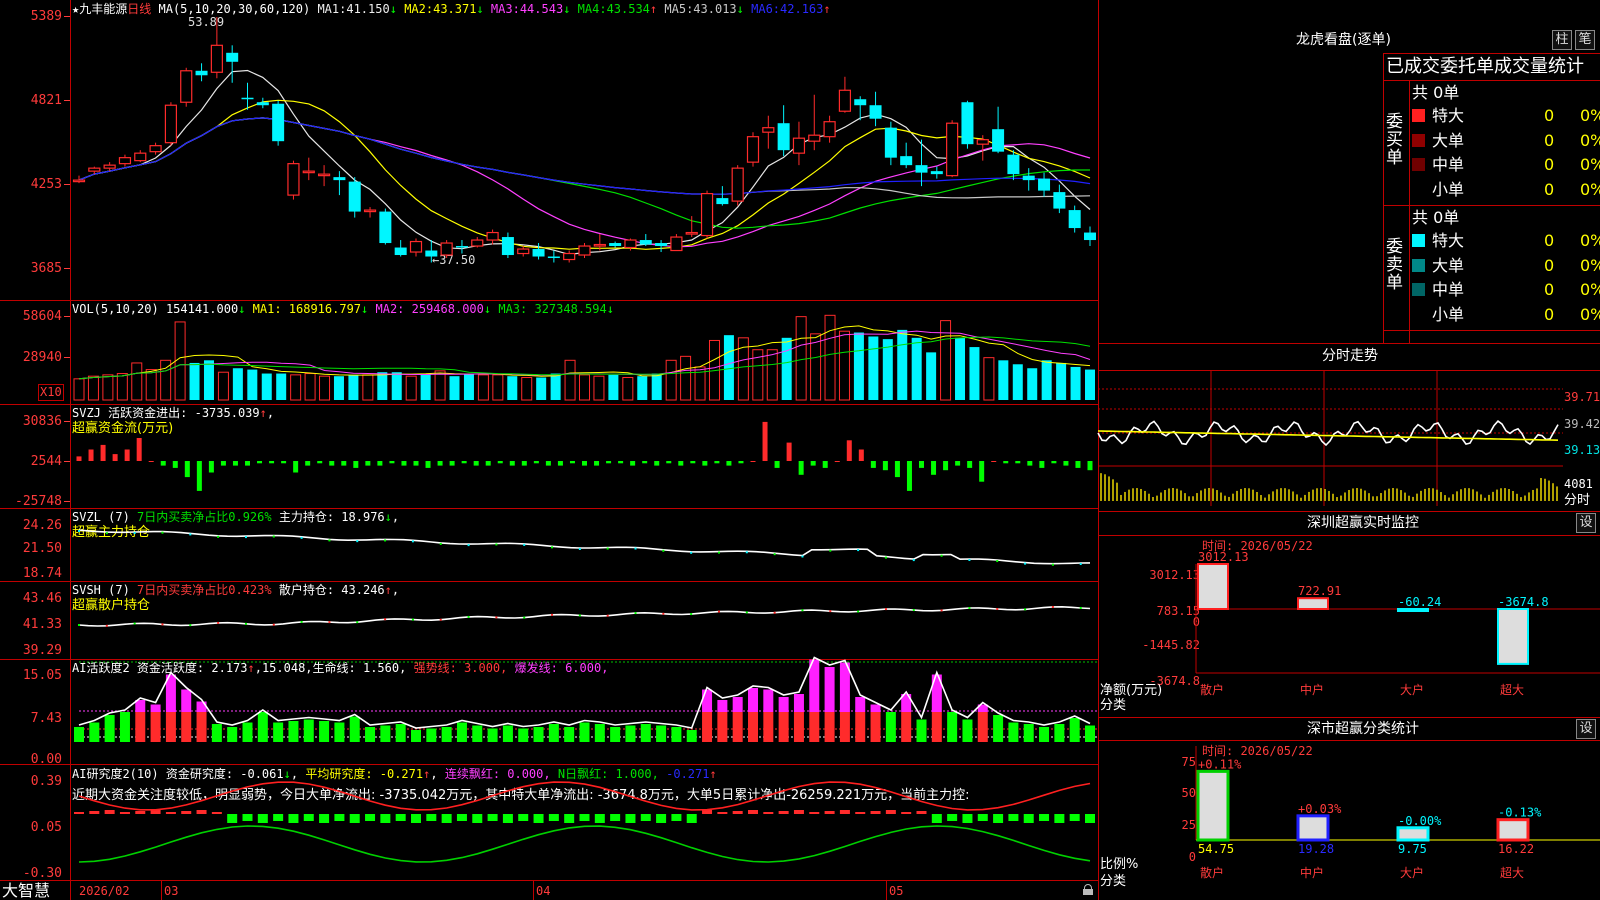  Describe the element at coordinates (1586, 729) in the screenshot. I see `sz-stats-settings-button: 设` at that location.